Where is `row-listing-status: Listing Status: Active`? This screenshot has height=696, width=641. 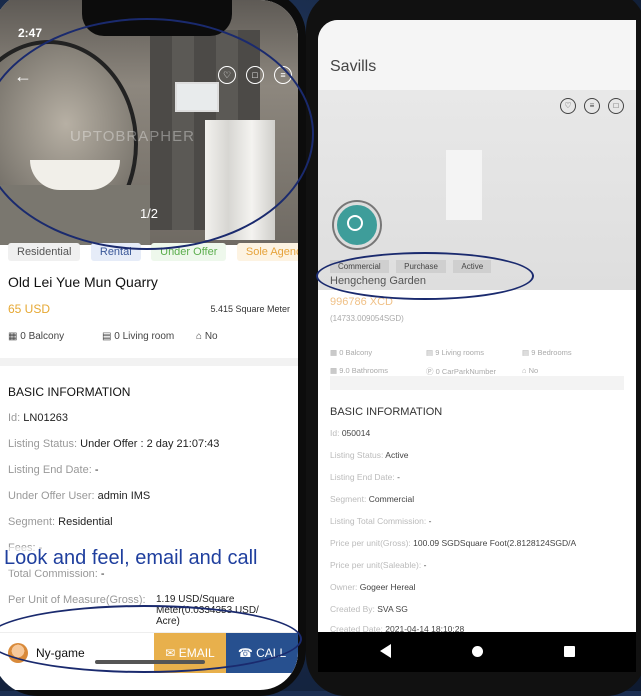 row-listing-status: Listing Status: Active is located at coordinates (369, 455).